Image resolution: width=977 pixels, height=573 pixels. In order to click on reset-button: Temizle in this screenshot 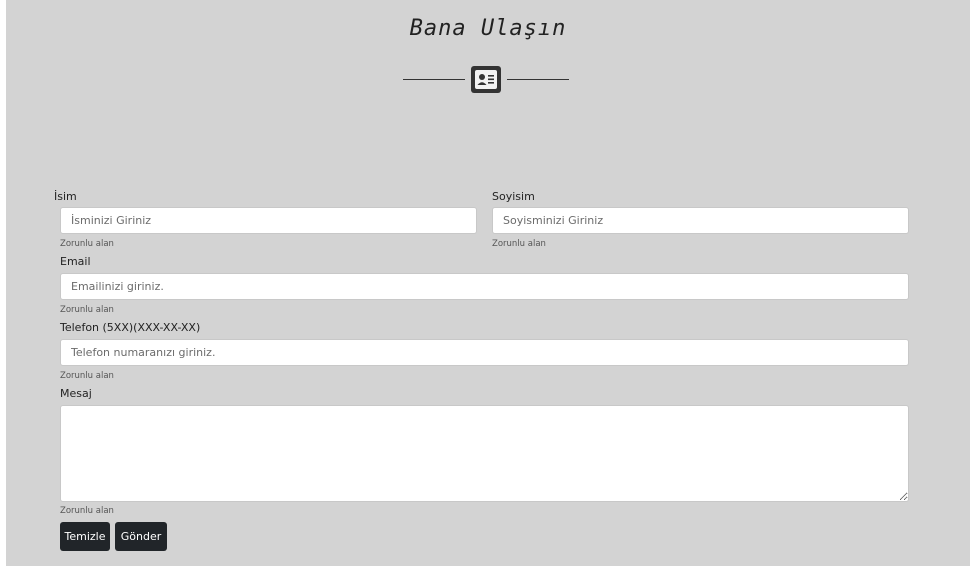, I will do `click(85, 536)`.